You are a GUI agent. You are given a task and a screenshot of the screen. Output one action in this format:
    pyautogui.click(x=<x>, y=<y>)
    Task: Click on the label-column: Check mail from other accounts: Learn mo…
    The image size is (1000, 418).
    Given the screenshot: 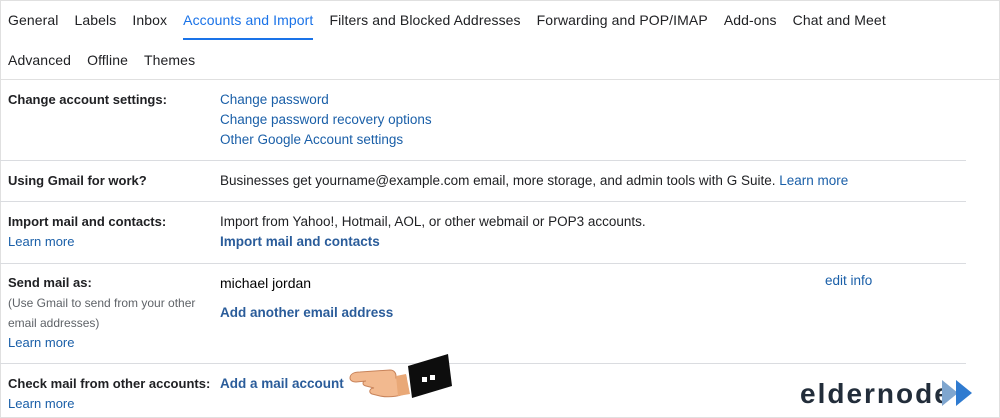 What is the action you would take?
    pyautogui.click(x=113, y=394)
    